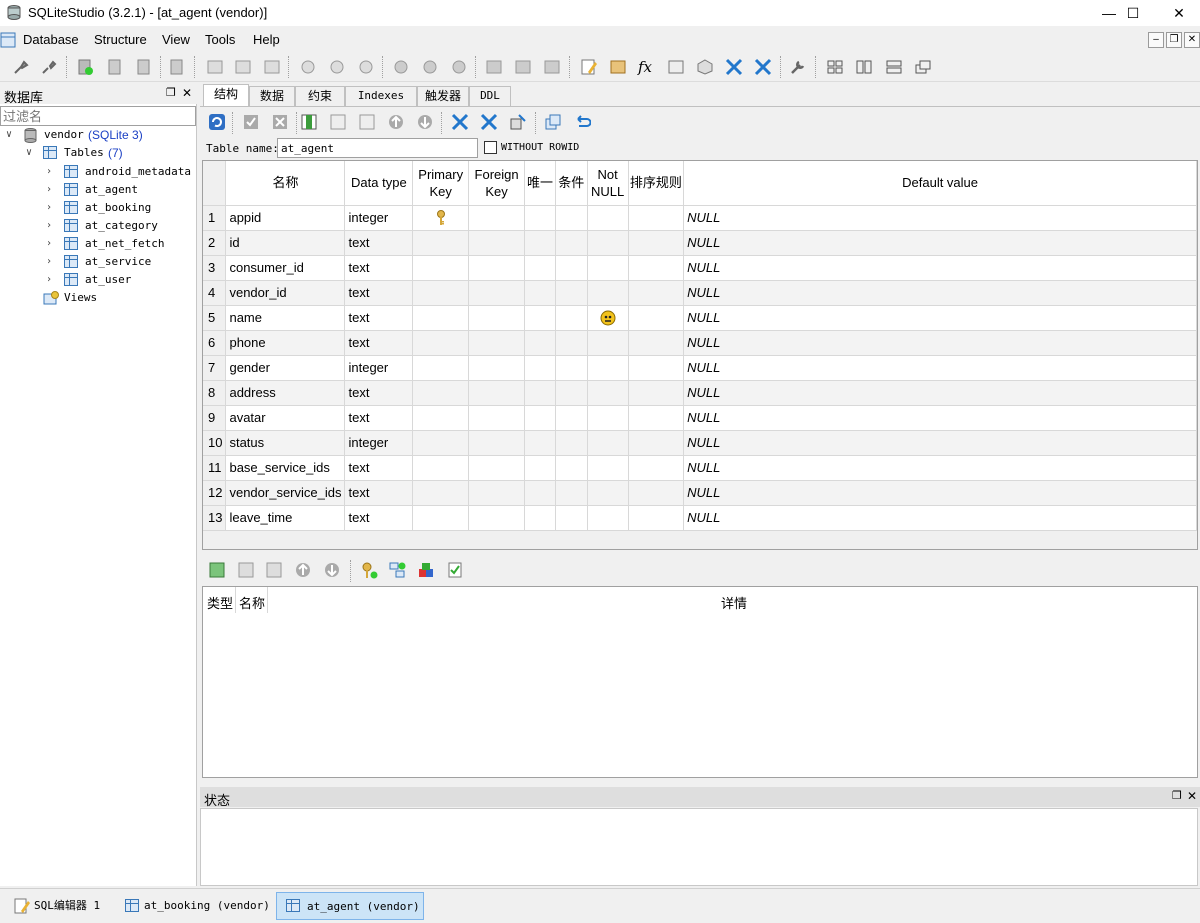  I want to click on tree-table-at-service: › at_service, so click(98, 262).